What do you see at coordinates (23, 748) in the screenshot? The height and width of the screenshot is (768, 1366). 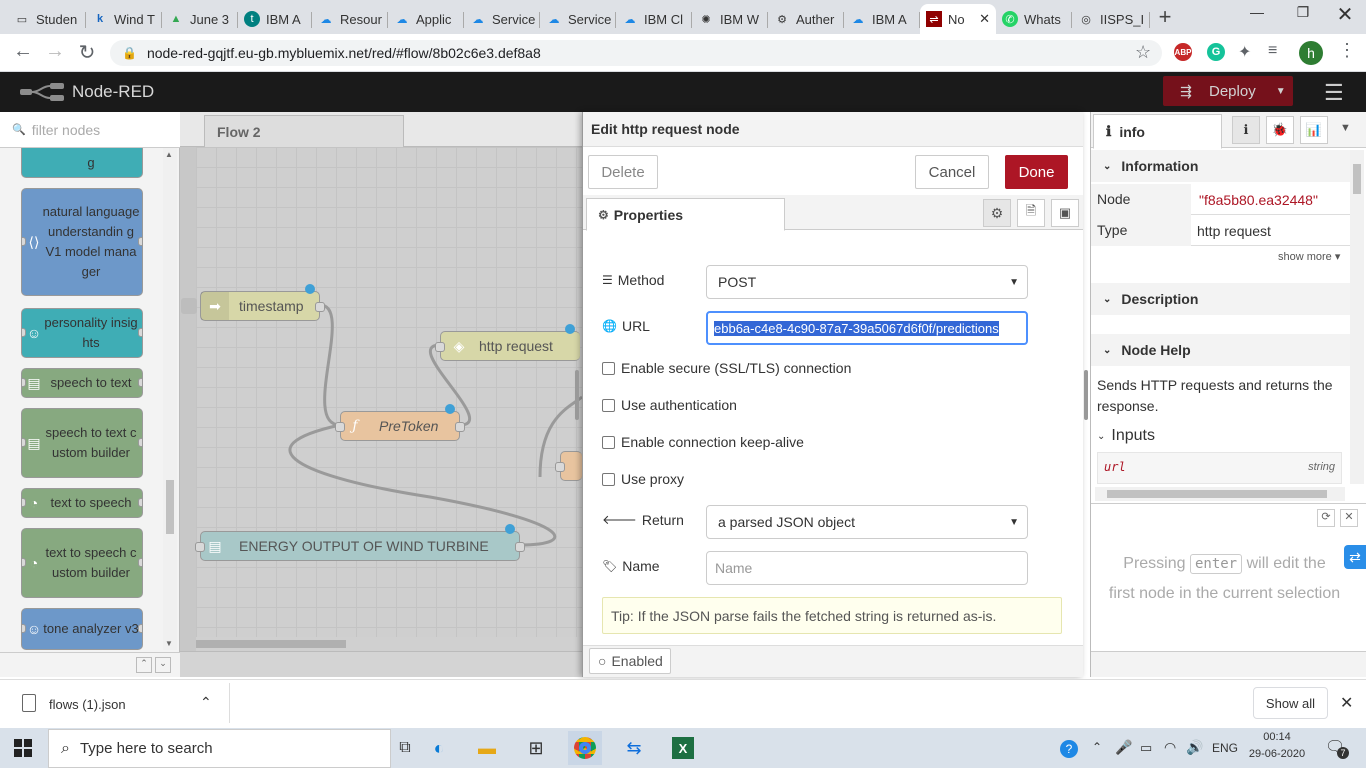 I see `windows-start-icon` at bounding box center [23, 748].